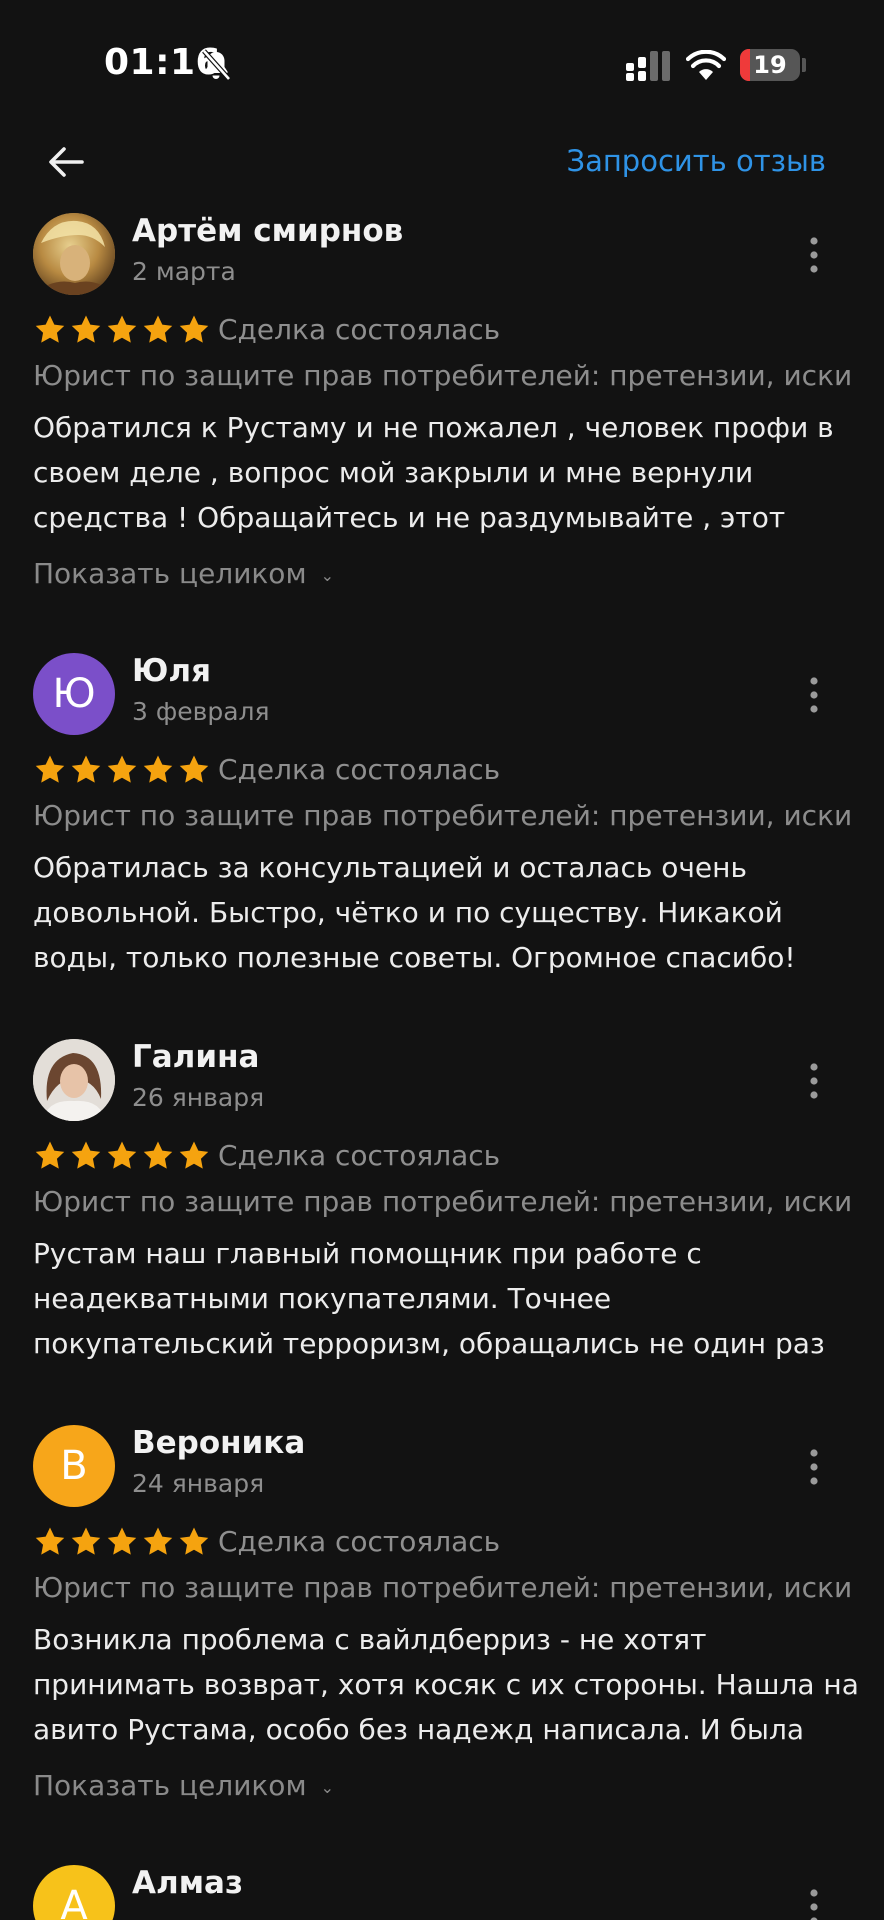  What do you see at coordinates (171, 671) in the screenshot?
I see `reviewer-name: Юля` at bounding box center [171, 671].